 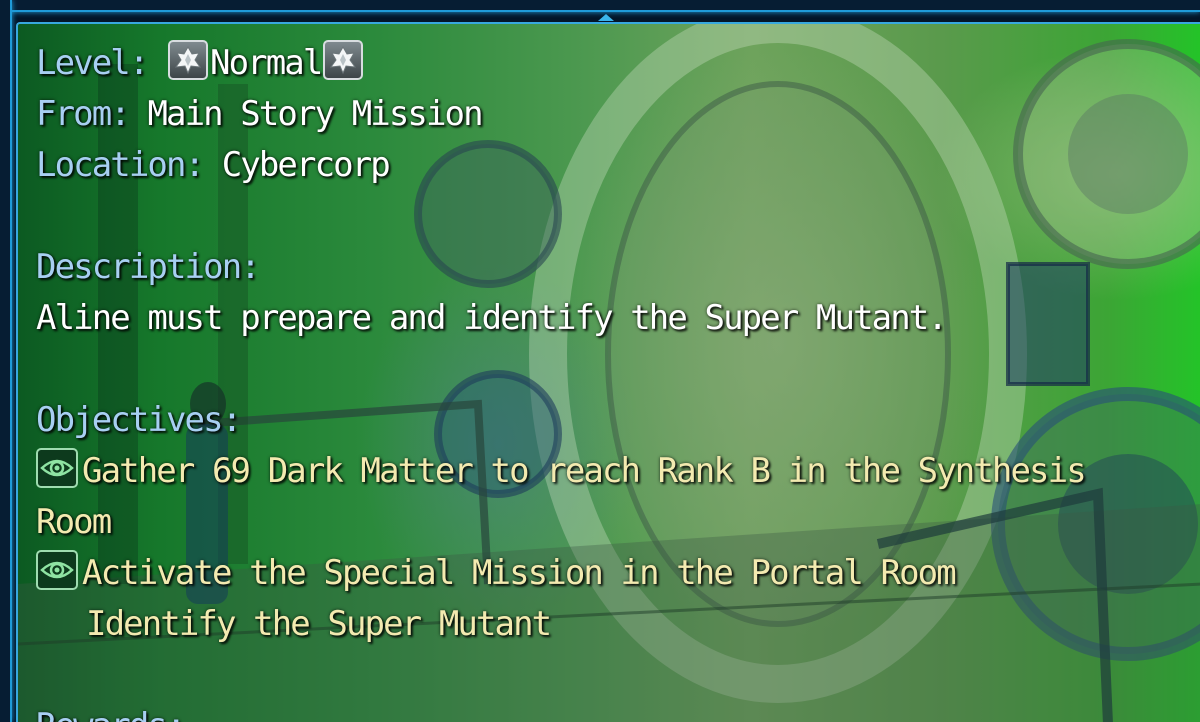 I want to click on description-label: Description:, so click(x=148, y=267).